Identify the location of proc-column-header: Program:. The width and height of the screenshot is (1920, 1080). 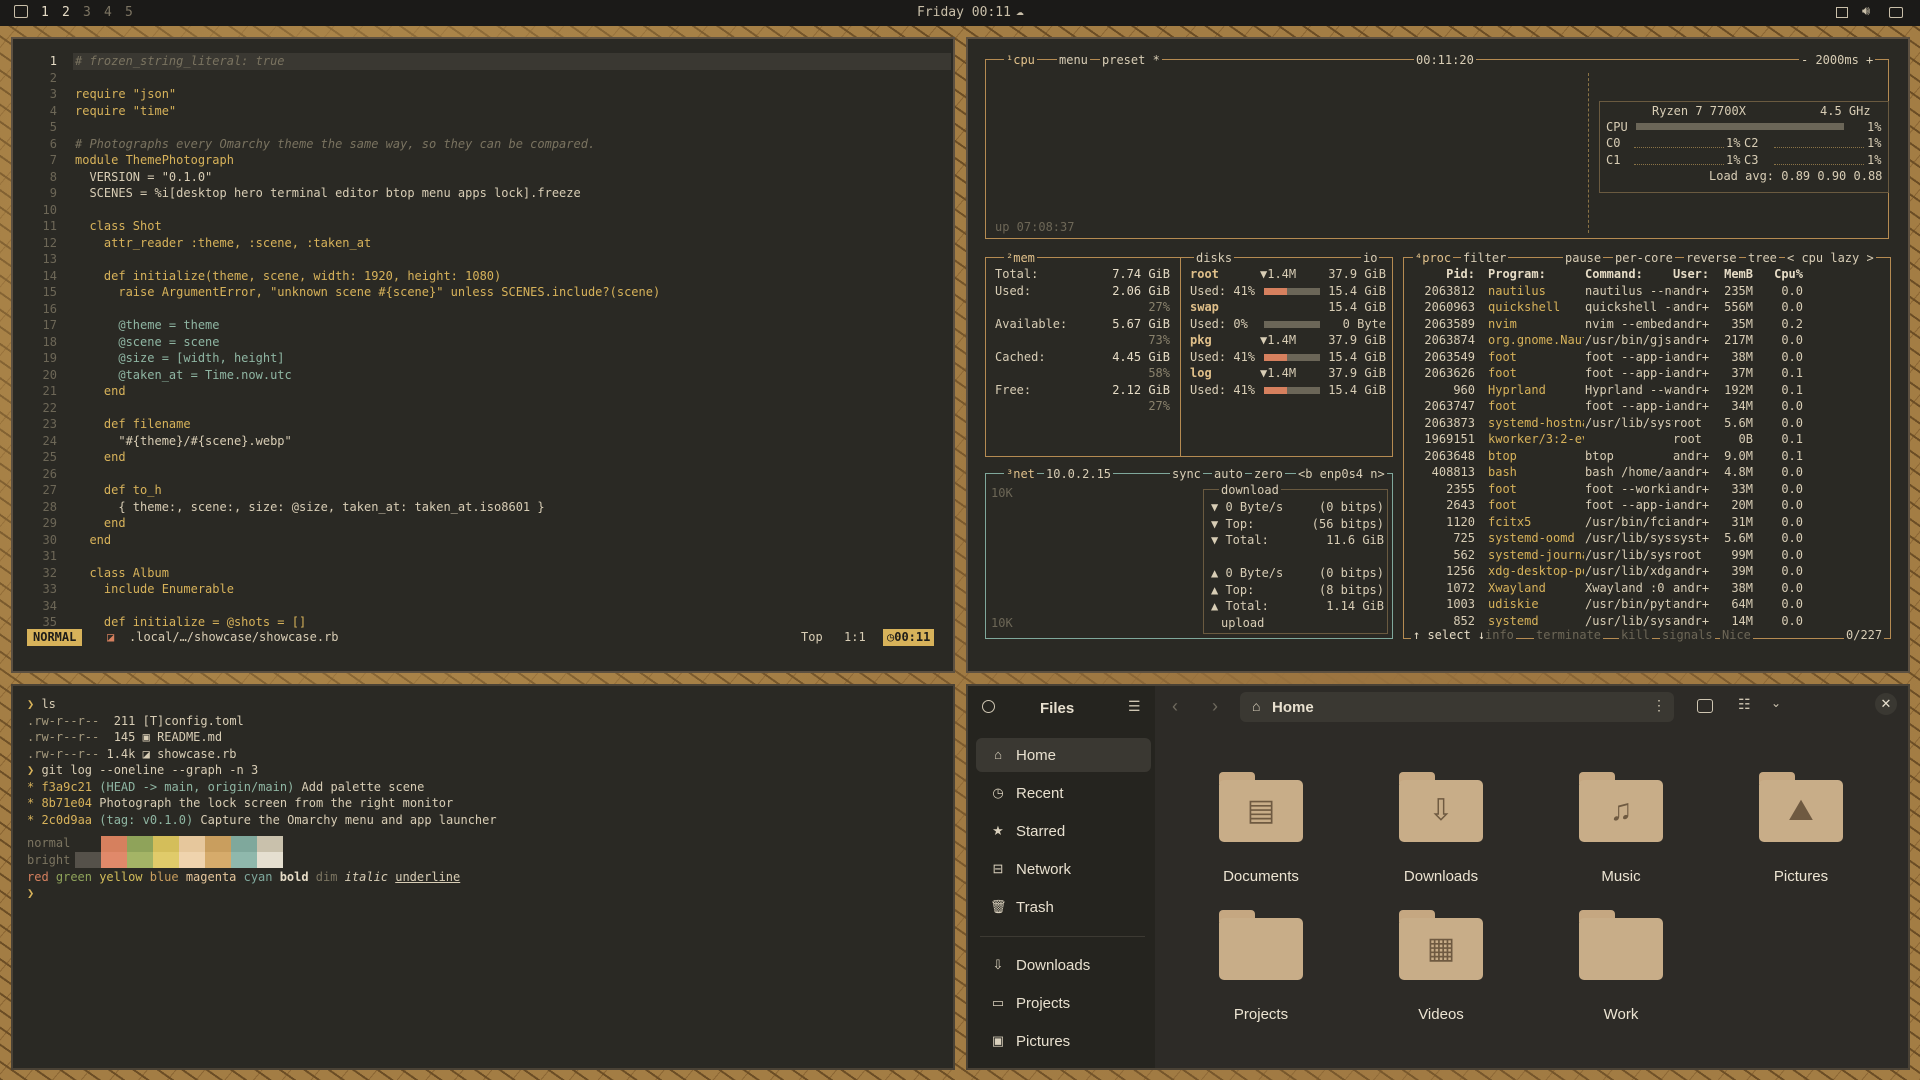
(1536, 274).